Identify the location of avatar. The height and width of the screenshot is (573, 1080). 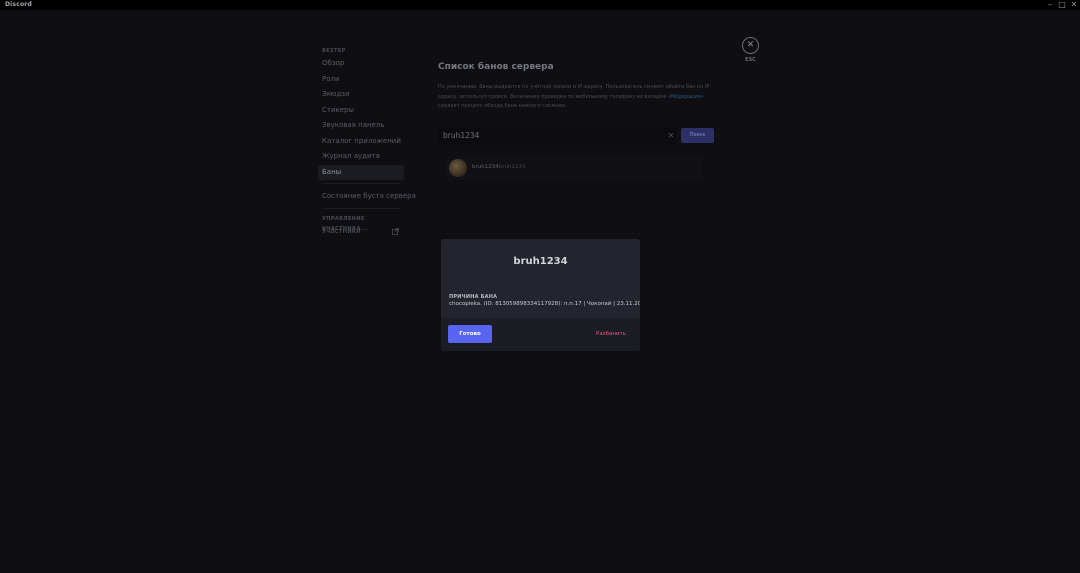
(458, 168).